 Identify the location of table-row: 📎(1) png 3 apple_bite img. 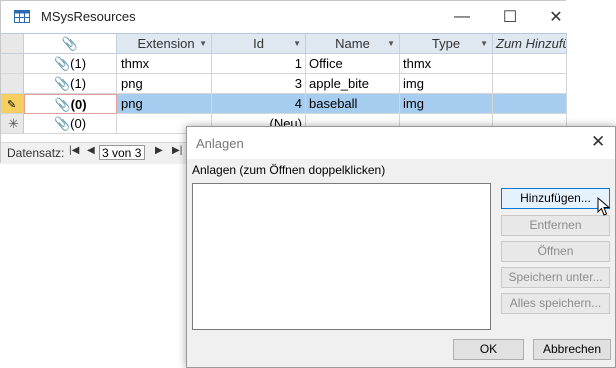
(284, 84).